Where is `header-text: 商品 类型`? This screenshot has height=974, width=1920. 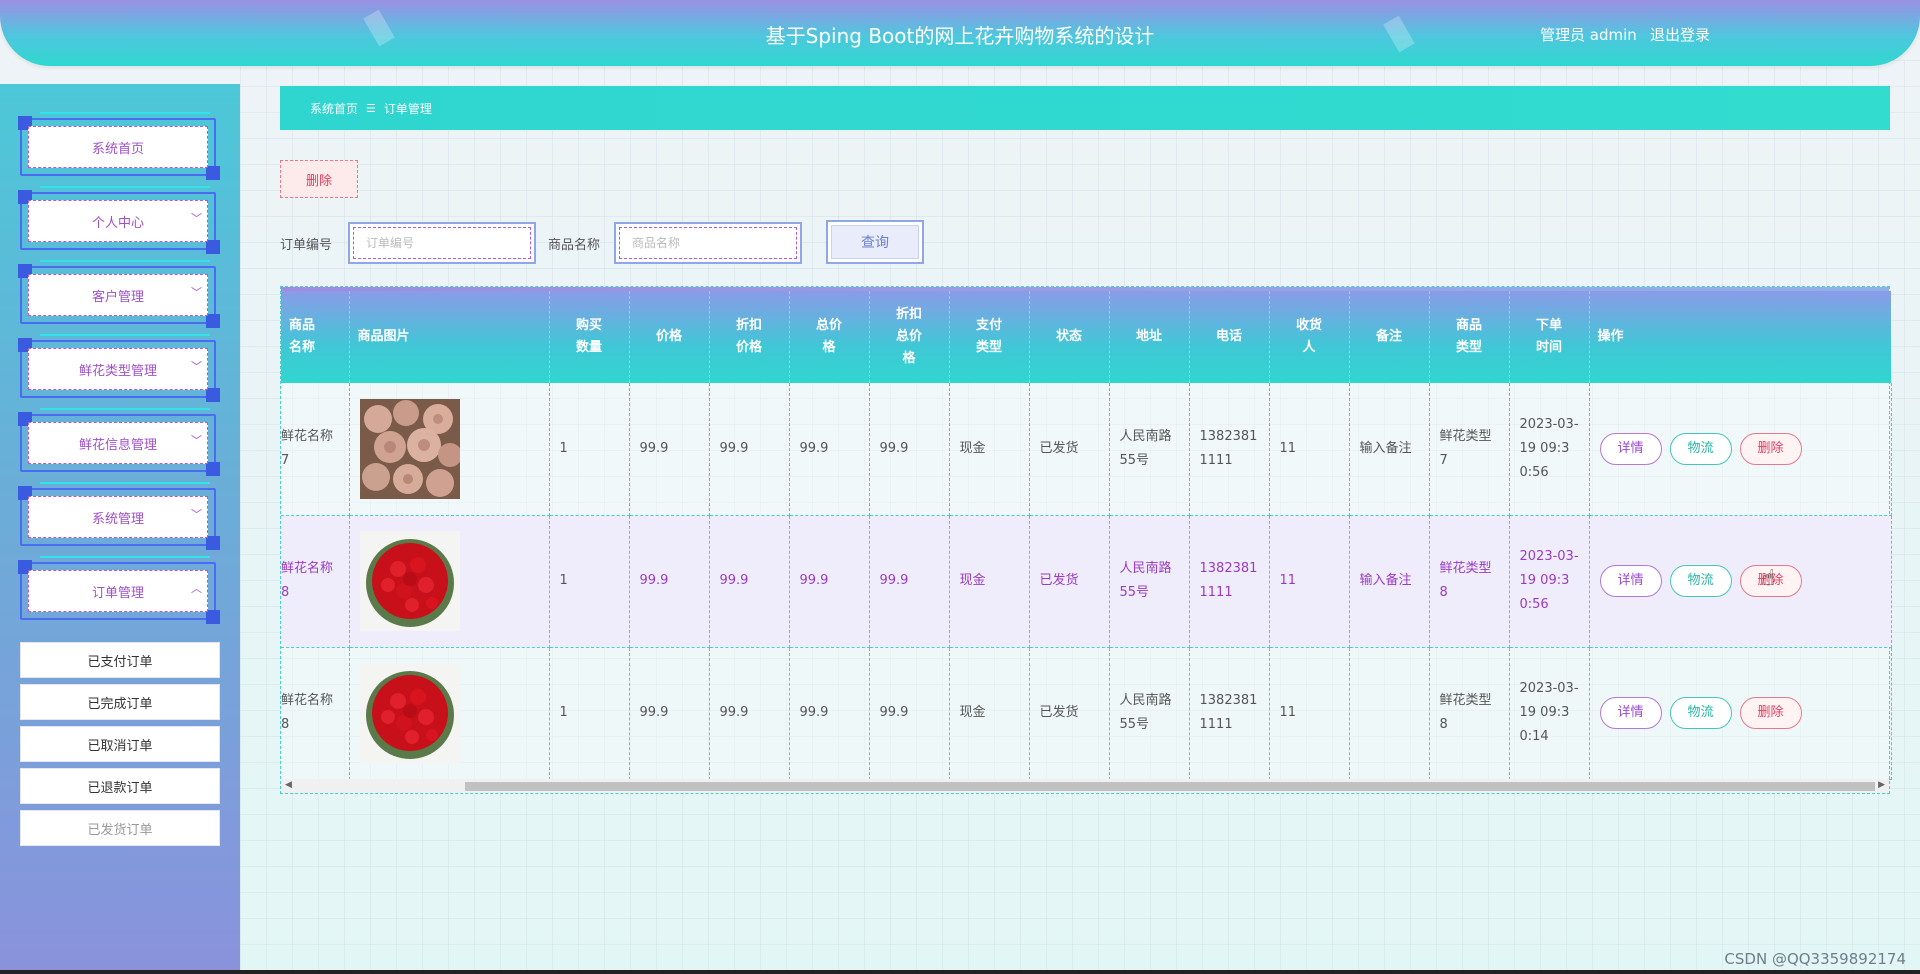 header-text: 商品 类型 is located at coordinates (1468, 336).